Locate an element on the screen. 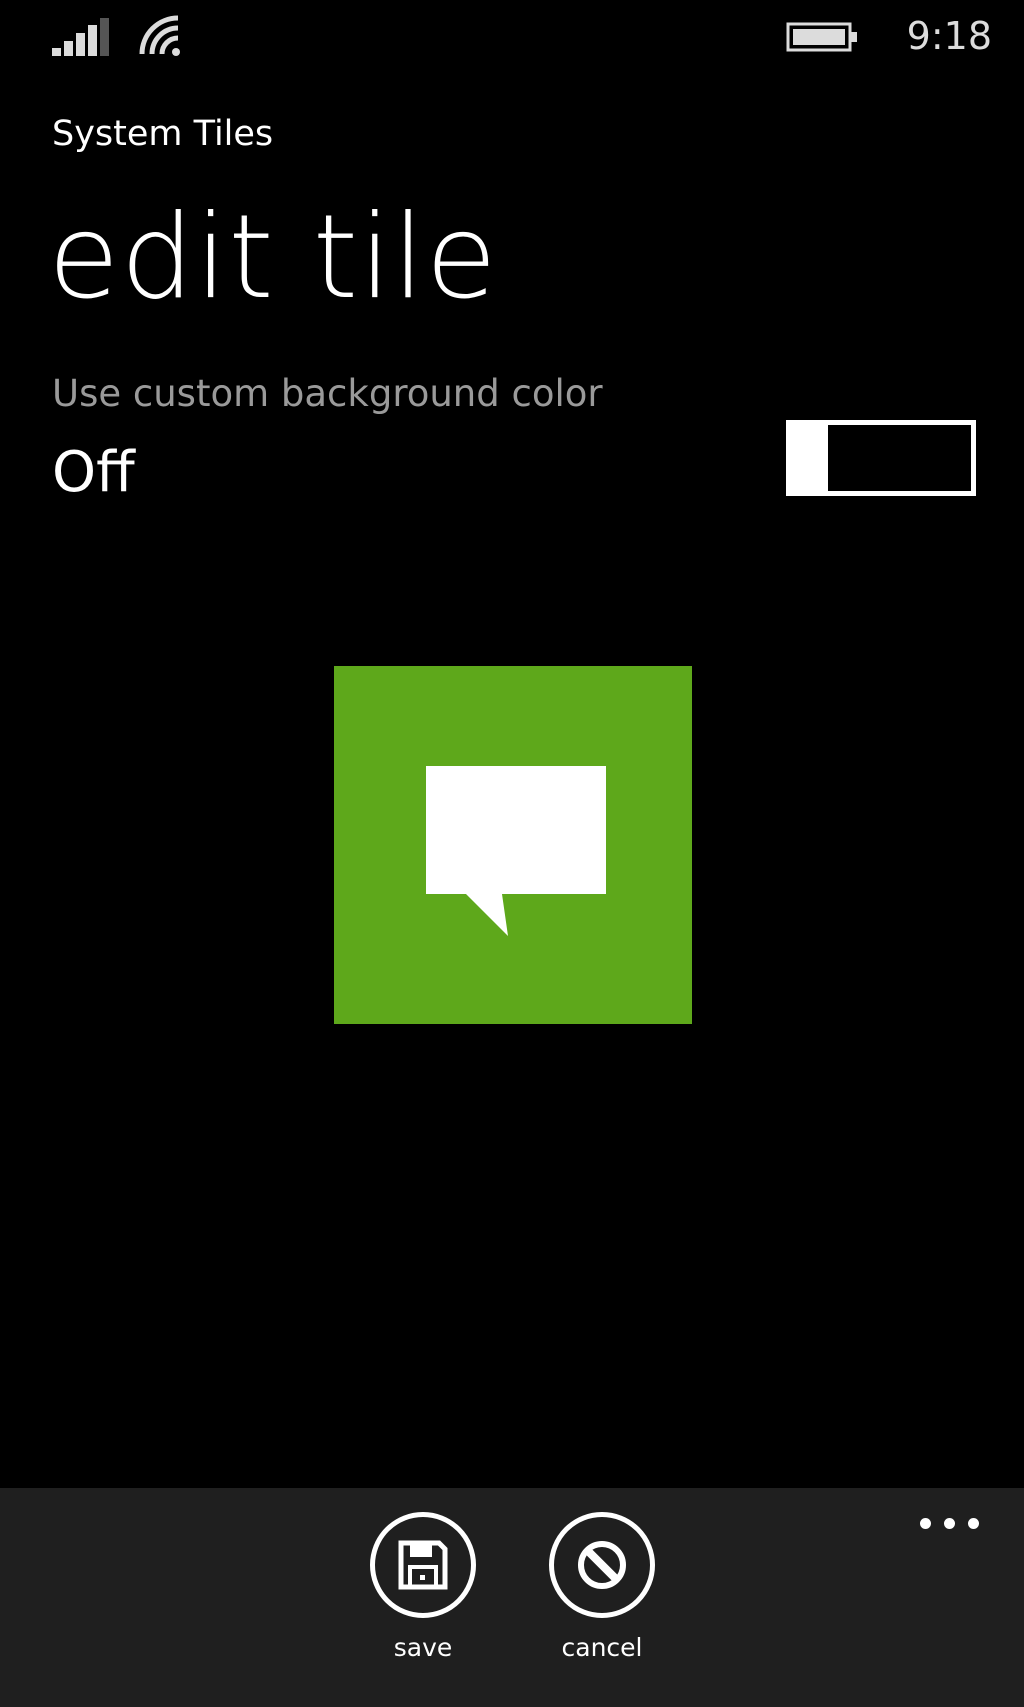 The width and height of the screenshot is (1024, 1707). message-bubble-icon is located at coordinates (516, 851).